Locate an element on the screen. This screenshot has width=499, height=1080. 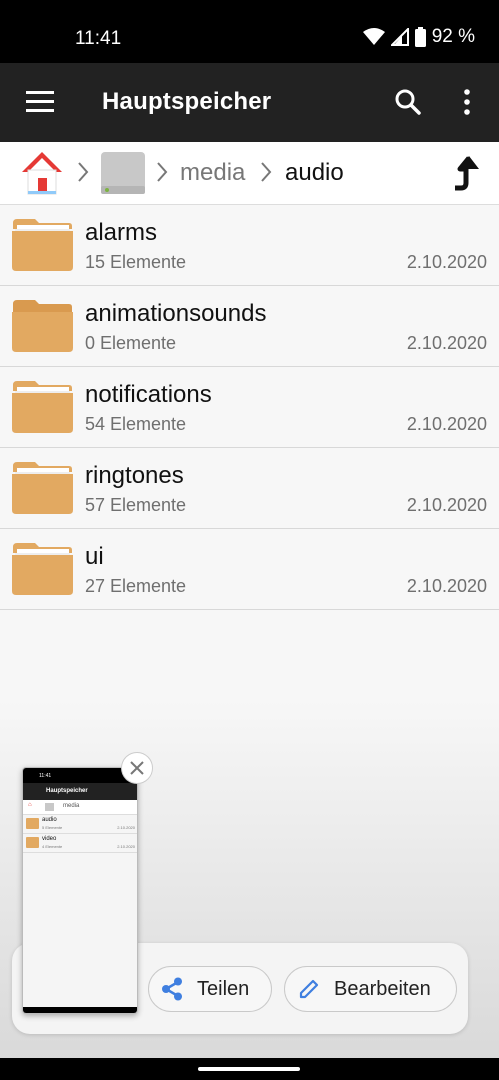
battery-icon is located at coordinates (420, 37).